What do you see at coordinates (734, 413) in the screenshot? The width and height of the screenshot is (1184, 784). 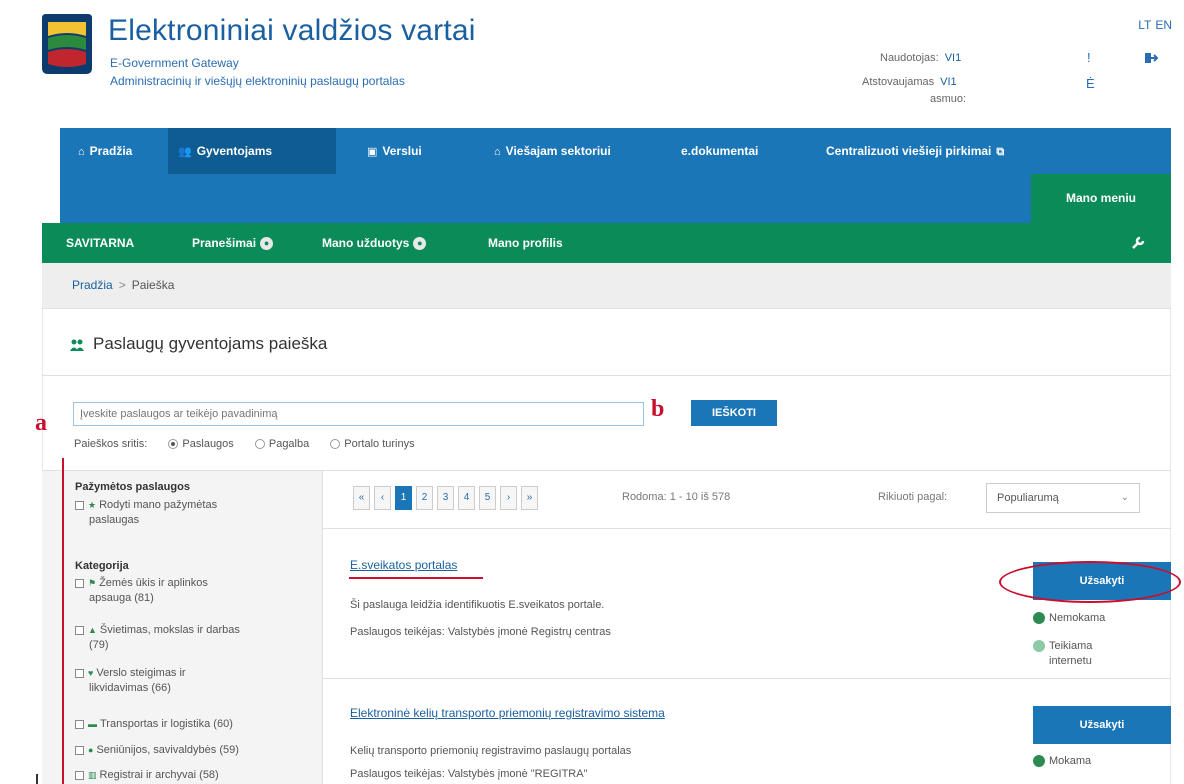 I see `search-button: IEŠKOTI` at bounding box center [734, 413].